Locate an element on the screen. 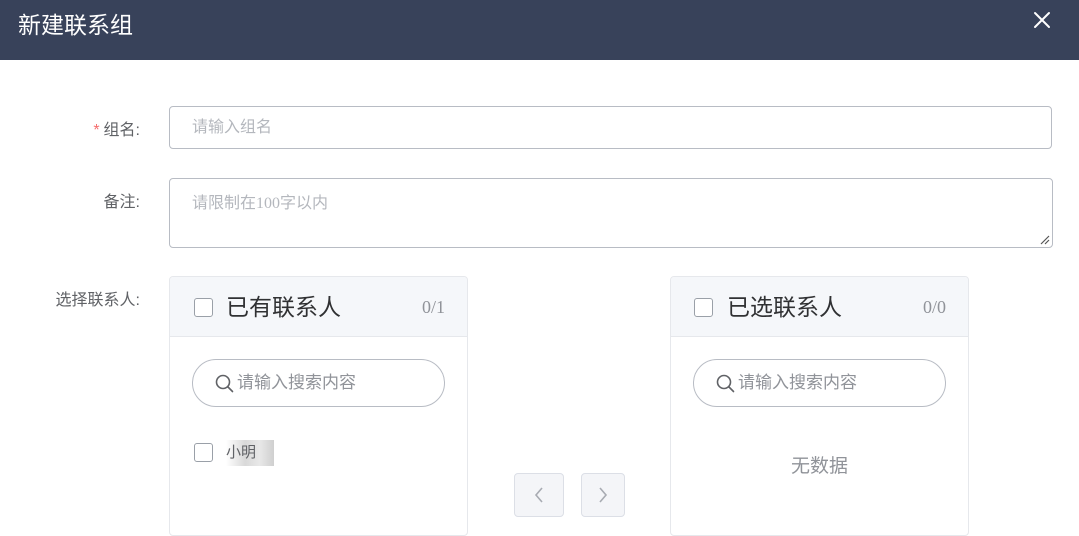 The height and width of the screenshot is (536, 1079). contact-checkbox is located at coordinates (203, 452).